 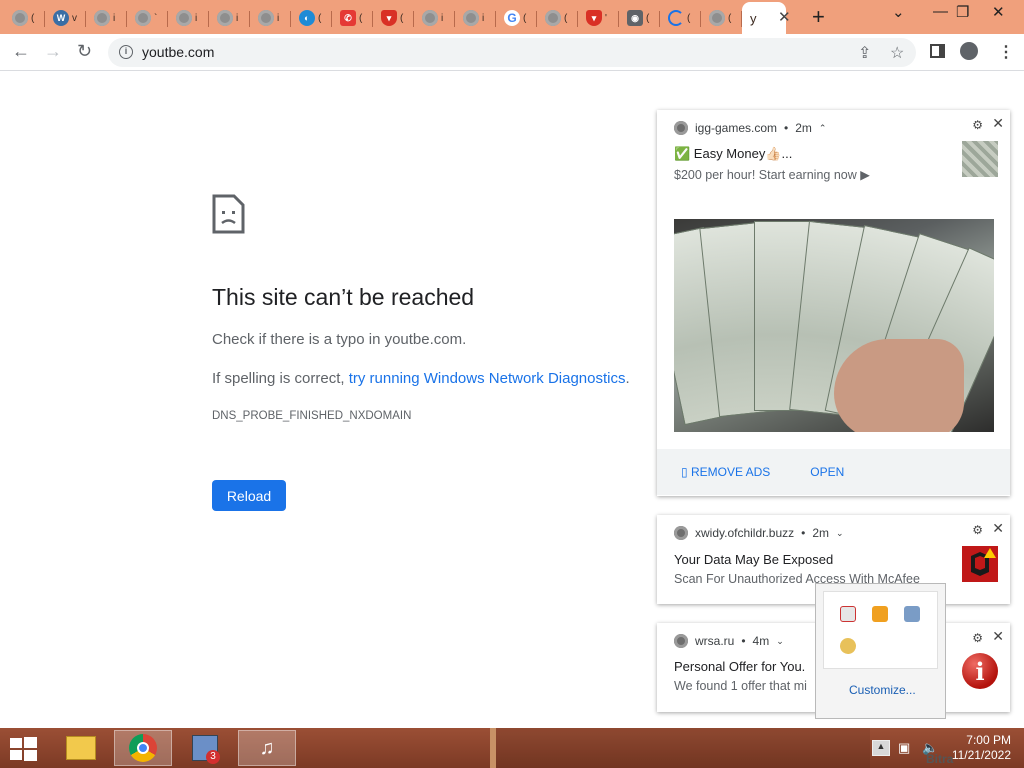 I want to click on tab: `, so click(x=147, y=18).